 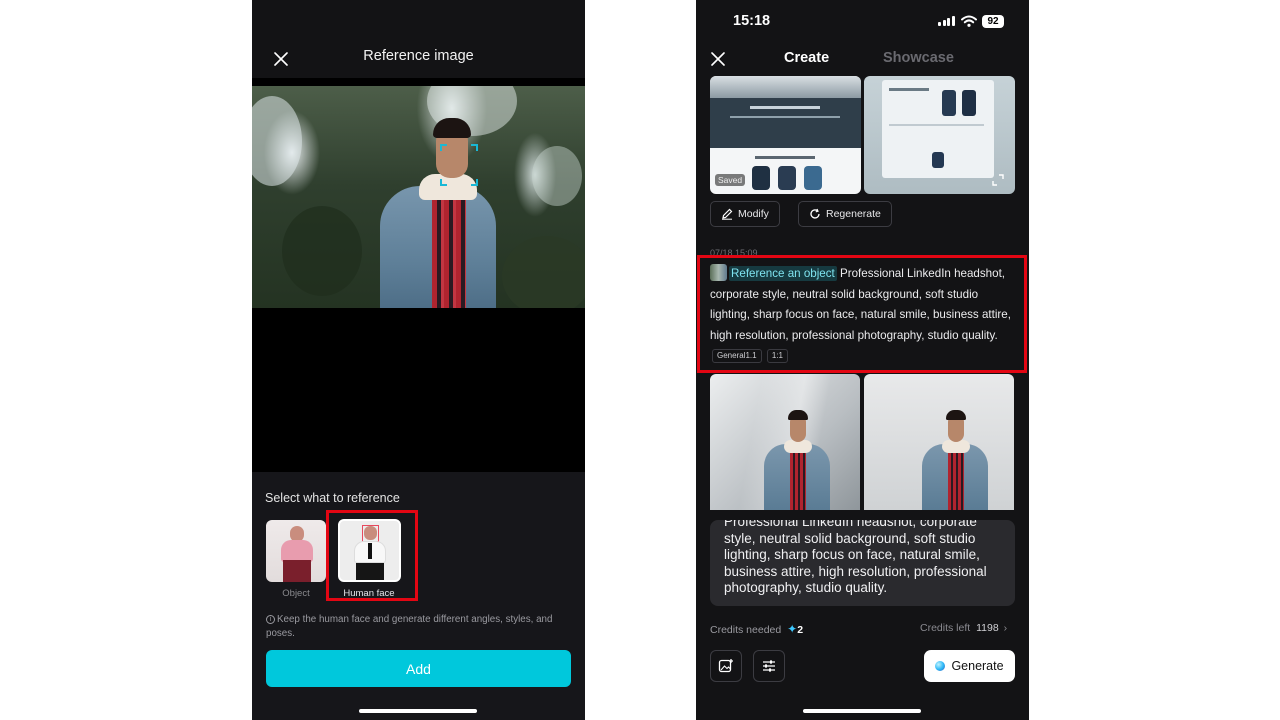 I want to click on modify-button: Modify, so click(x=745, y=214).